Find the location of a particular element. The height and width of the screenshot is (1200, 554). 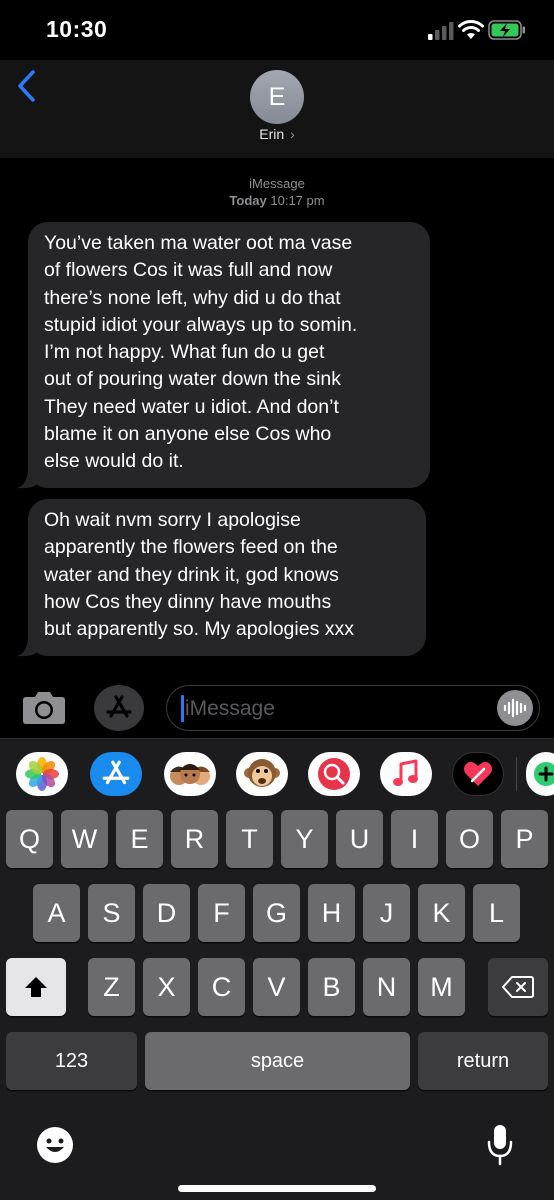

key-m: M is located at coordinates (441, 987).